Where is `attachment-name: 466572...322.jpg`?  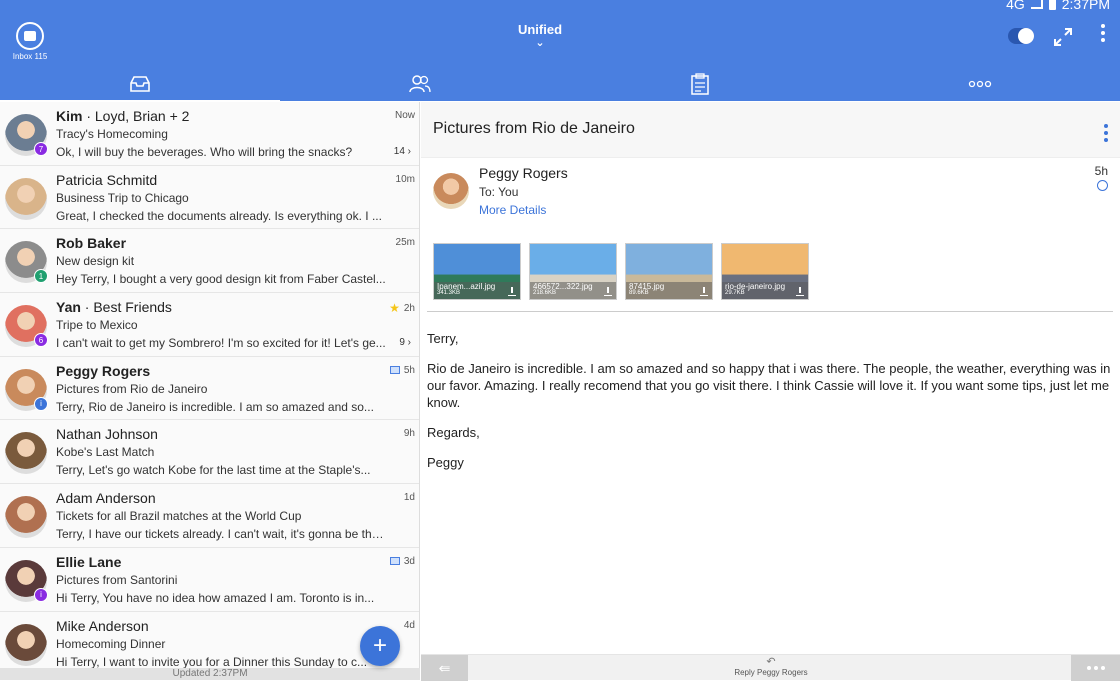 attachment-name: 466572...322.jpg is located at coordinates (563, 286).